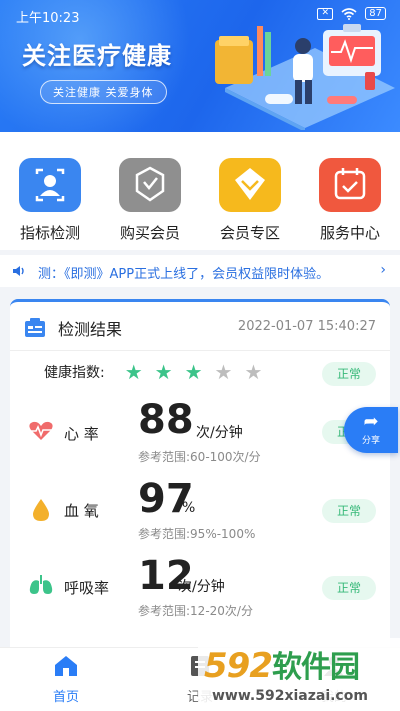  I want to click on health-stars: ★ ★ ★ ★ ★, so click(194, 372).